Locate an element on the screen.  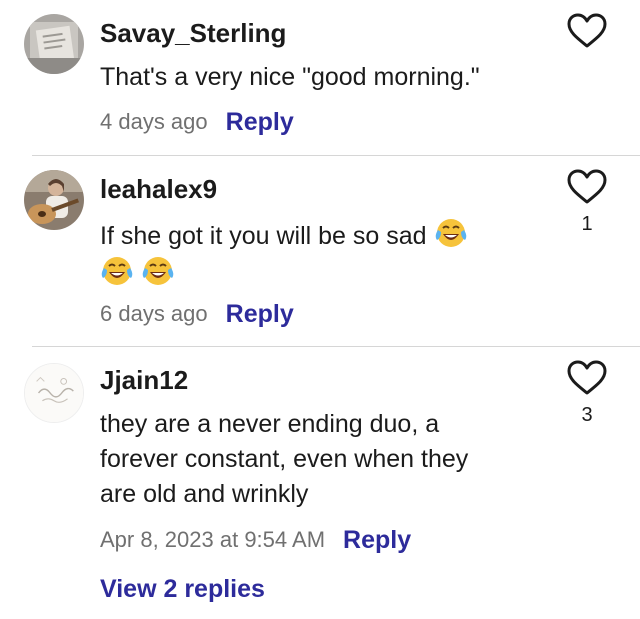
comment-meta: 4 days ago Reply is located at coordinates (197, 122).